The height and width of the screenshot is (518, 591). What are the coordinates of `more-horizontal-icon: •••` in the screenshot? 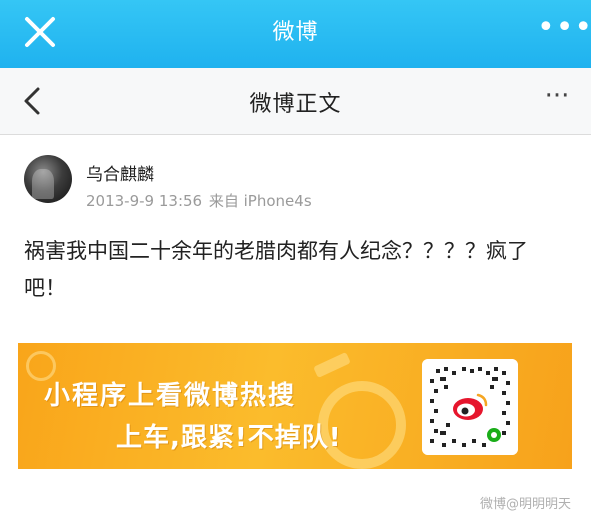 It's located at (564, 28).